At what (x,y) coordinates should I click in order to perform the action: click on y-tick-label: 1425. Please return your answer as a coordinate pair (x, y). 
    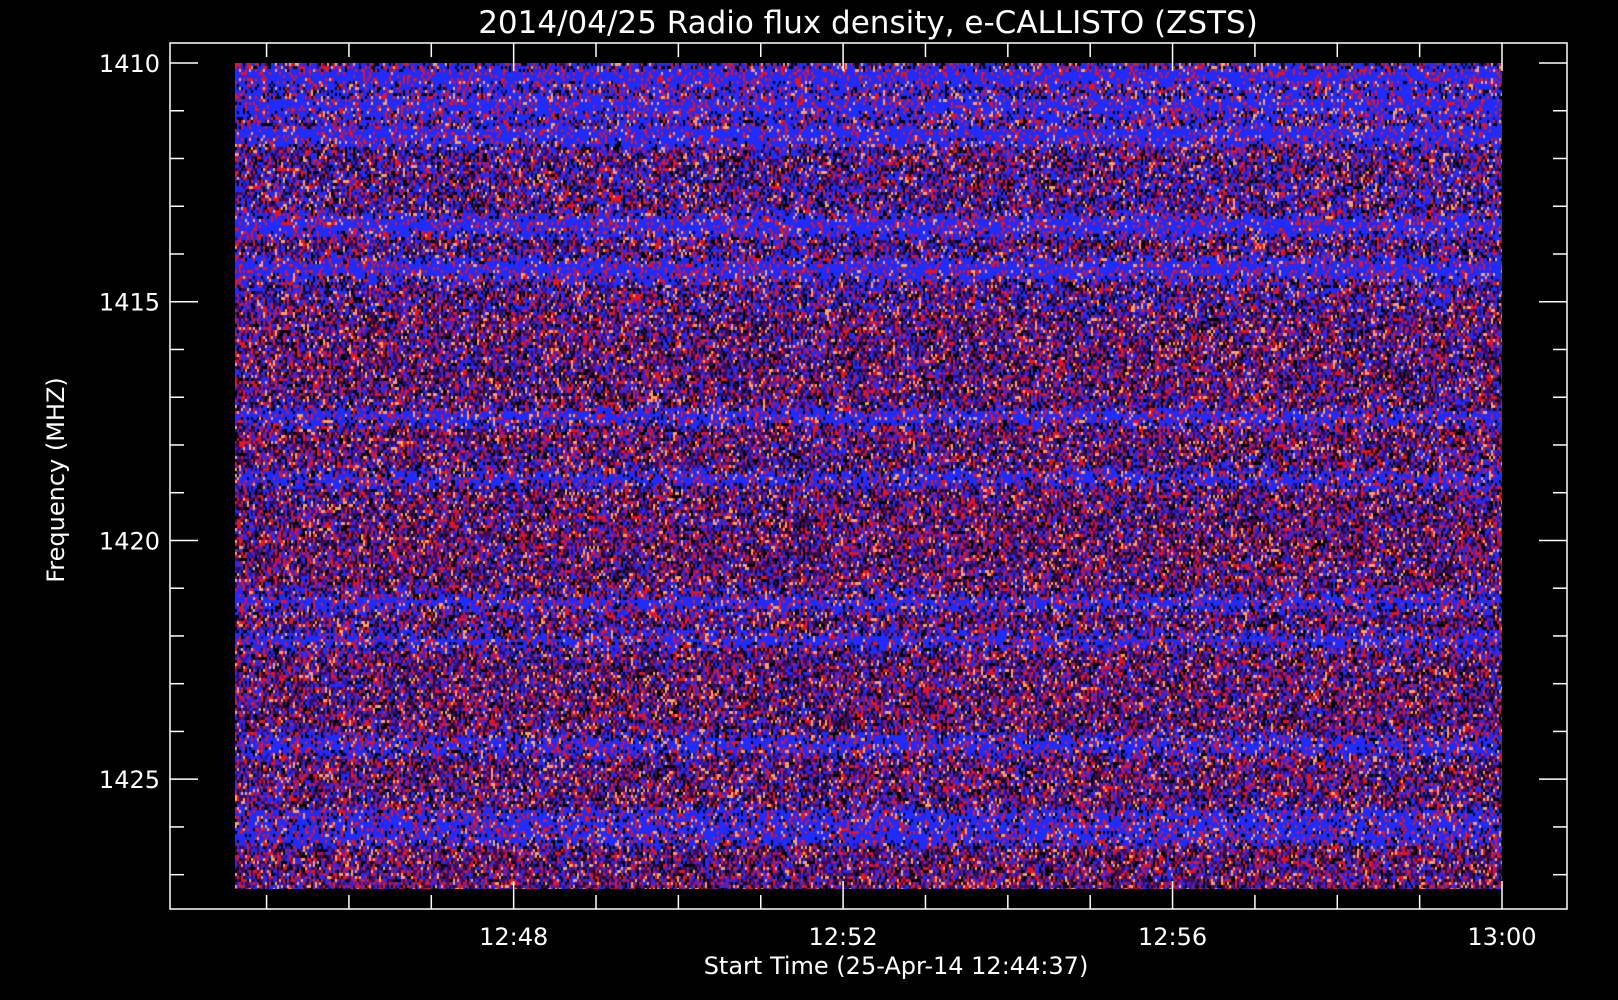
    Looking at the image, I should click on (129, 780).